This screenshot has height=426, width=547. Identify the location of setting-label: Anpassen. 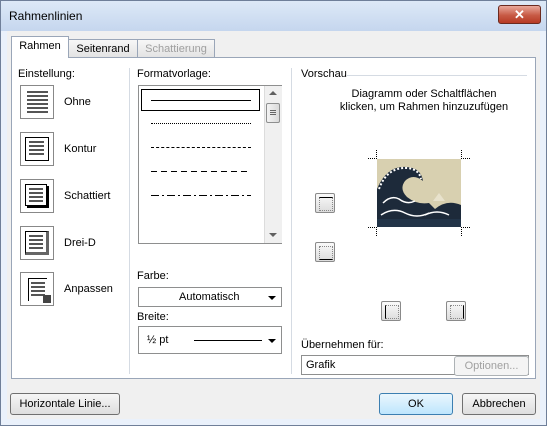
(88, 289).